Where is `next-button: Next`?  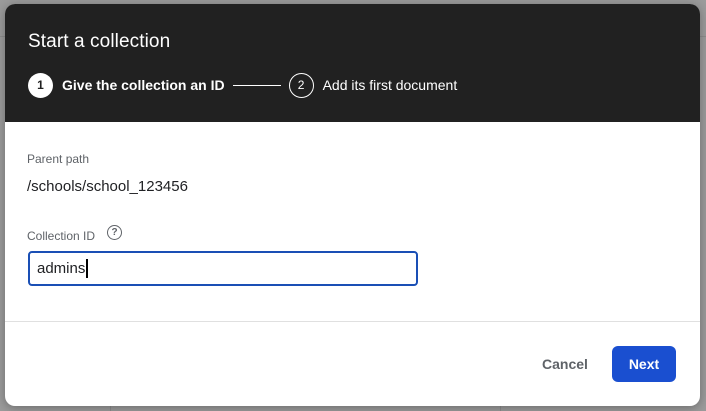
next-button: Next is located at coordinates (644, 364).